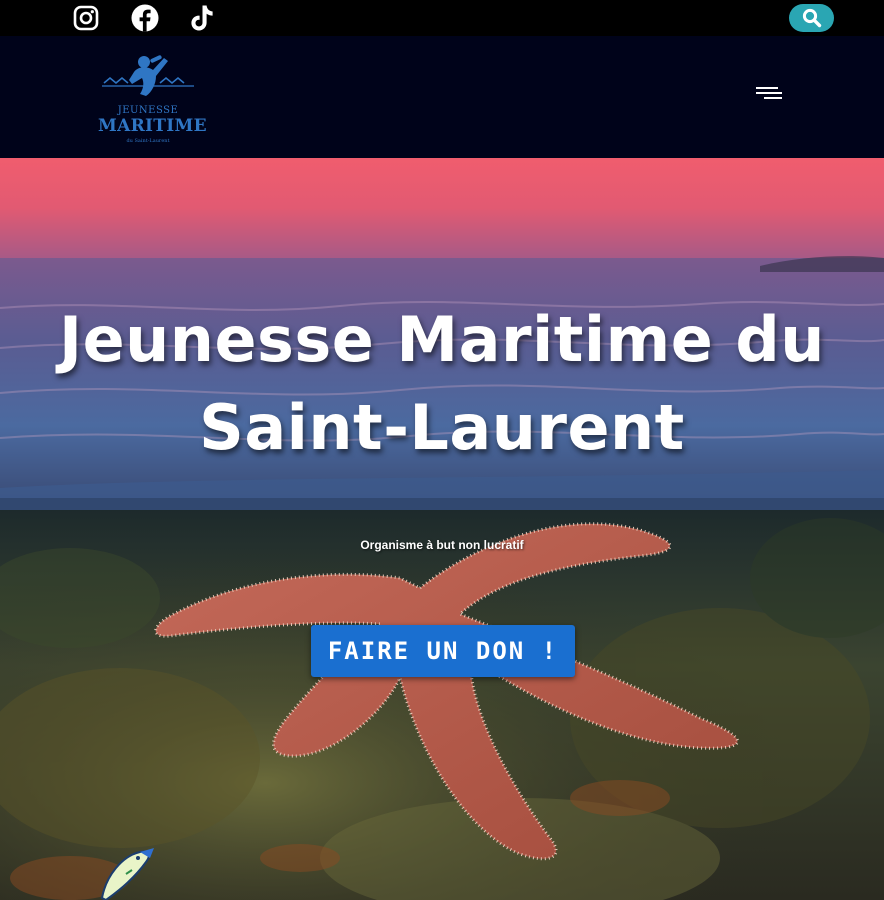 The width and height of the screenshot is (884, 900). What do you see at coordinates (442, 18) in the screenshot?
I see `social-bar` at bounding box center [442, 18].